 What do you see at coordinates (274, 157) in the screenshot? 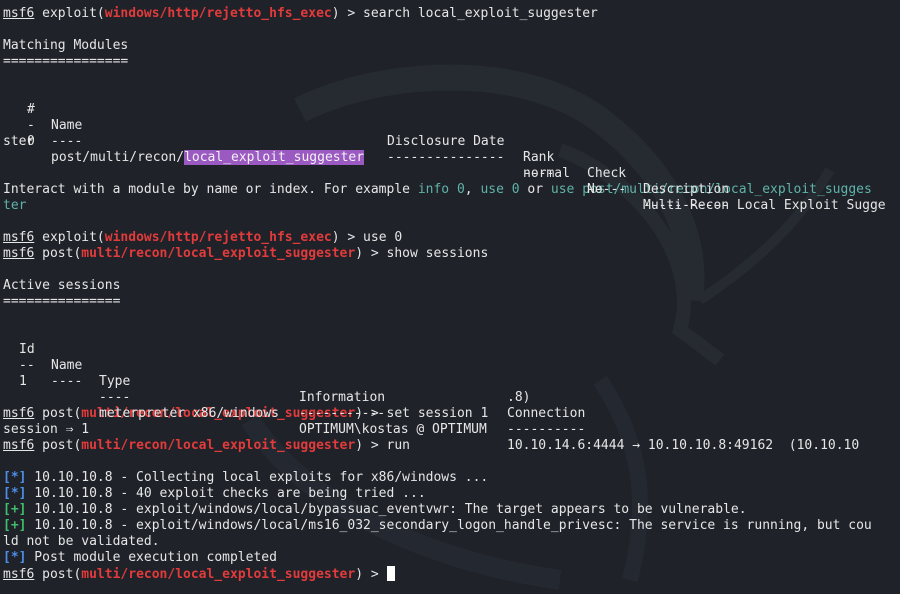
I see `row-name-match: local_exploit_suggester` at bounding box center [274, 157].